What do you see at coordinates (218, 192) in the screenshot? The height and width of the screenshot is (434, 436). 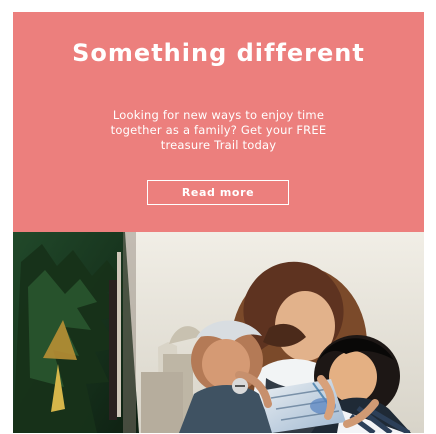 I see `read-more-button: Read more` at bounding box center [218, 192].